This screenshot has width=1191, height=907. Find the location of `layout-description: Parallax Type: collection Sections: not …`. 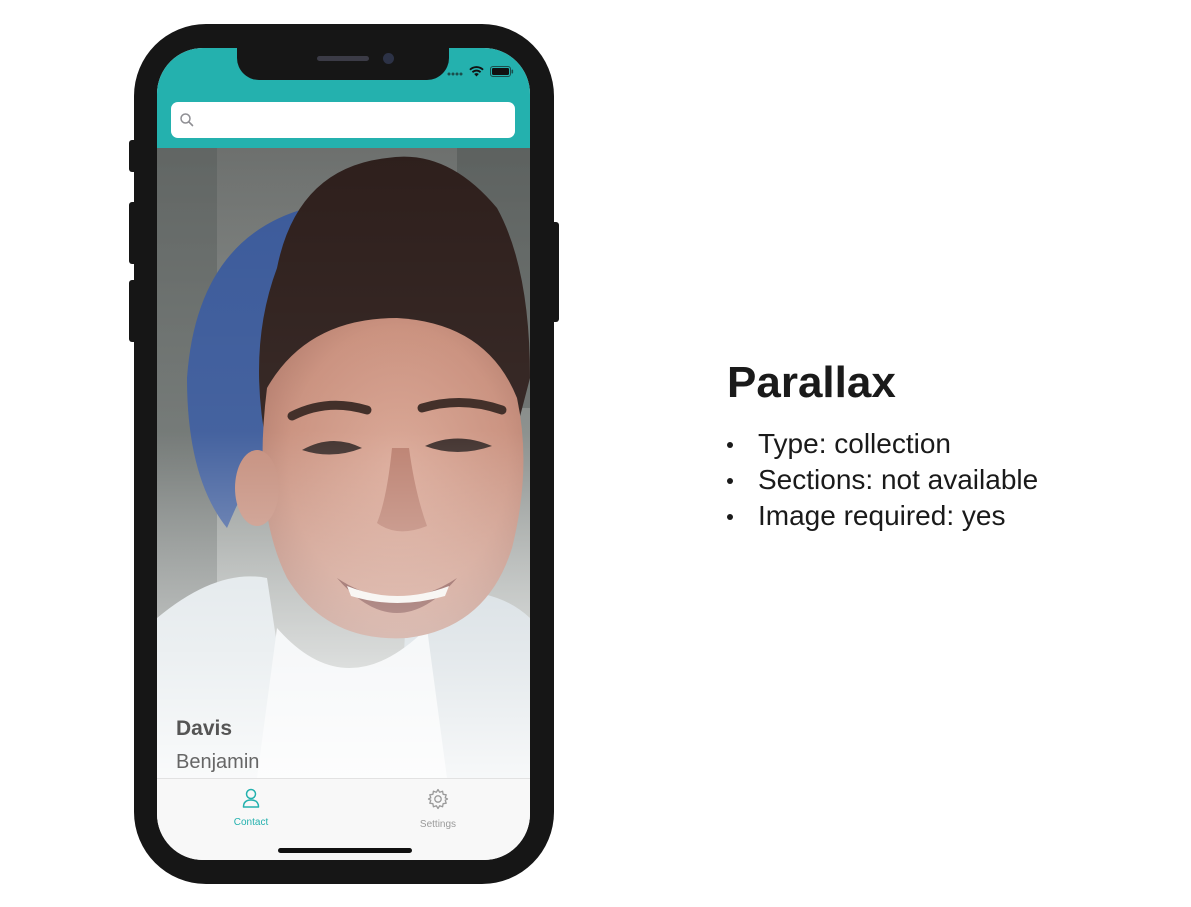

layout-description: Parallax Type: collection Sections: not … is located at coordinates (882, 446).